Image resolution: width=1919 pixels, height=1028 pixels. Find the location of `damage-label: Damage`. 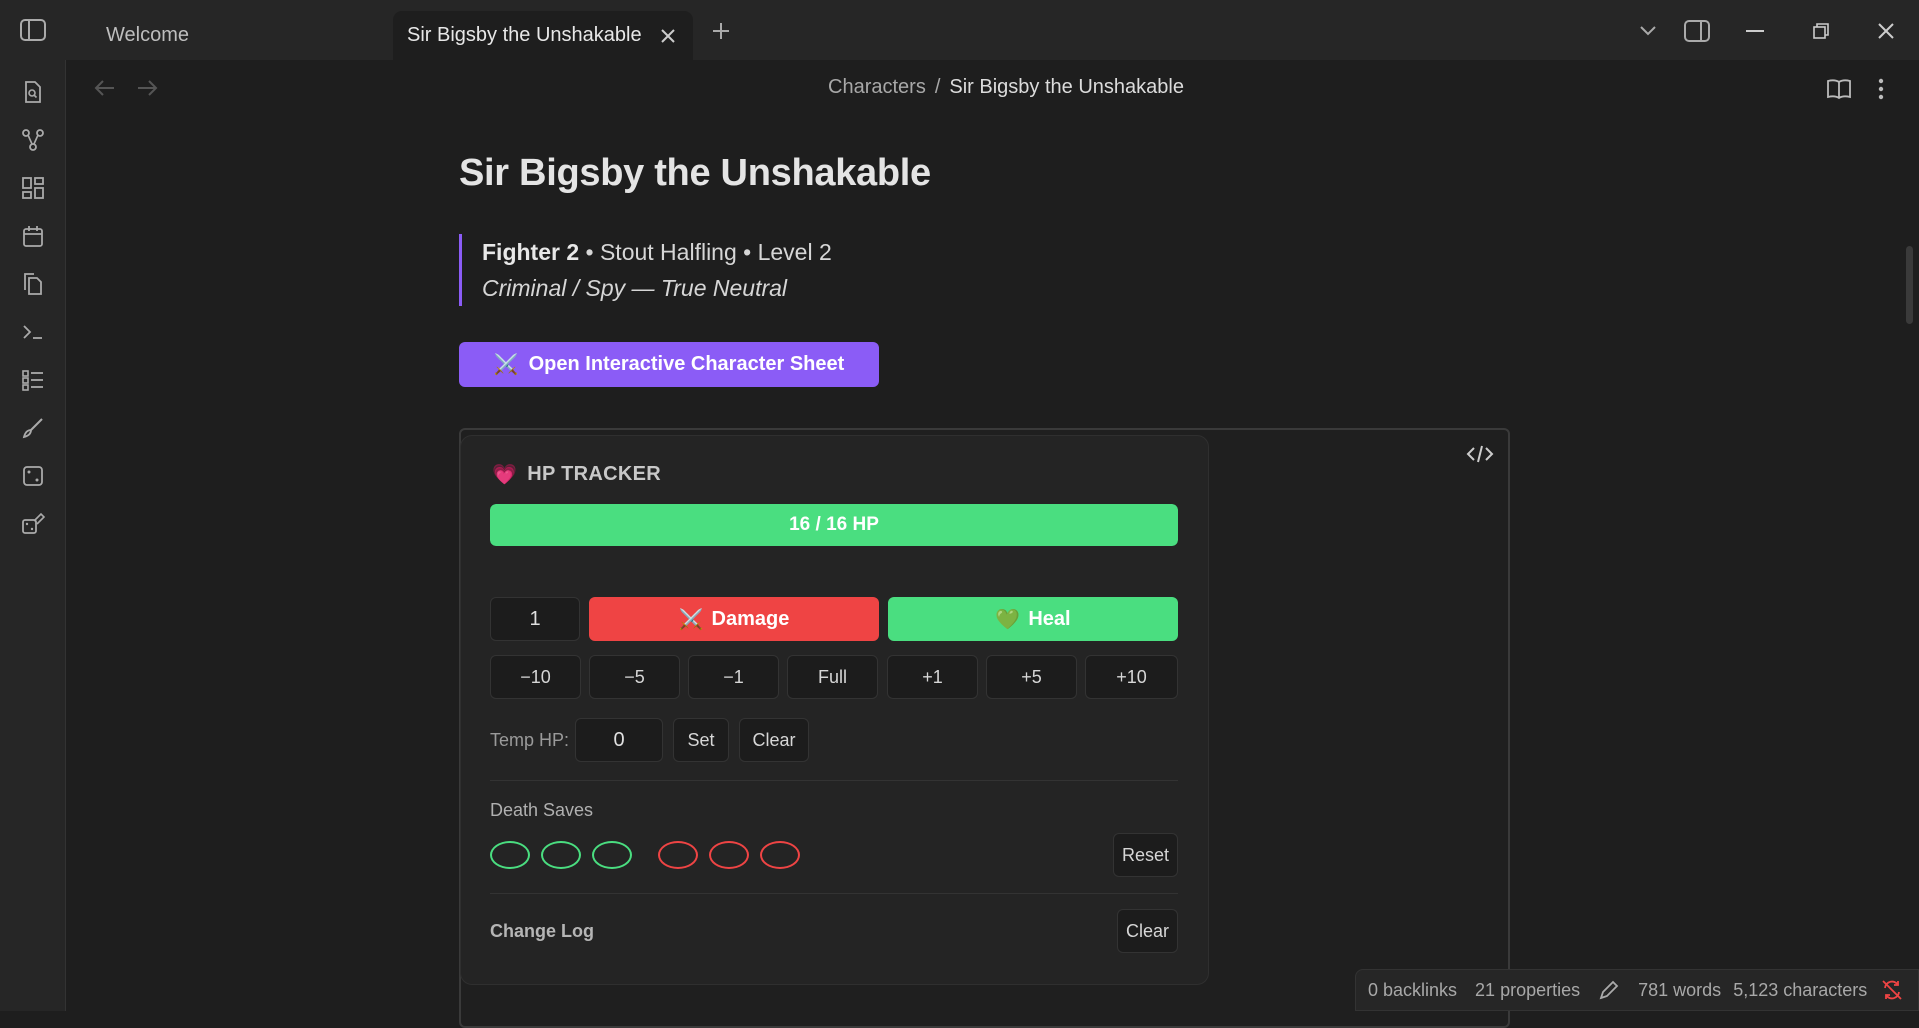

damage-label: Damage is located at coordinates (750, 618).